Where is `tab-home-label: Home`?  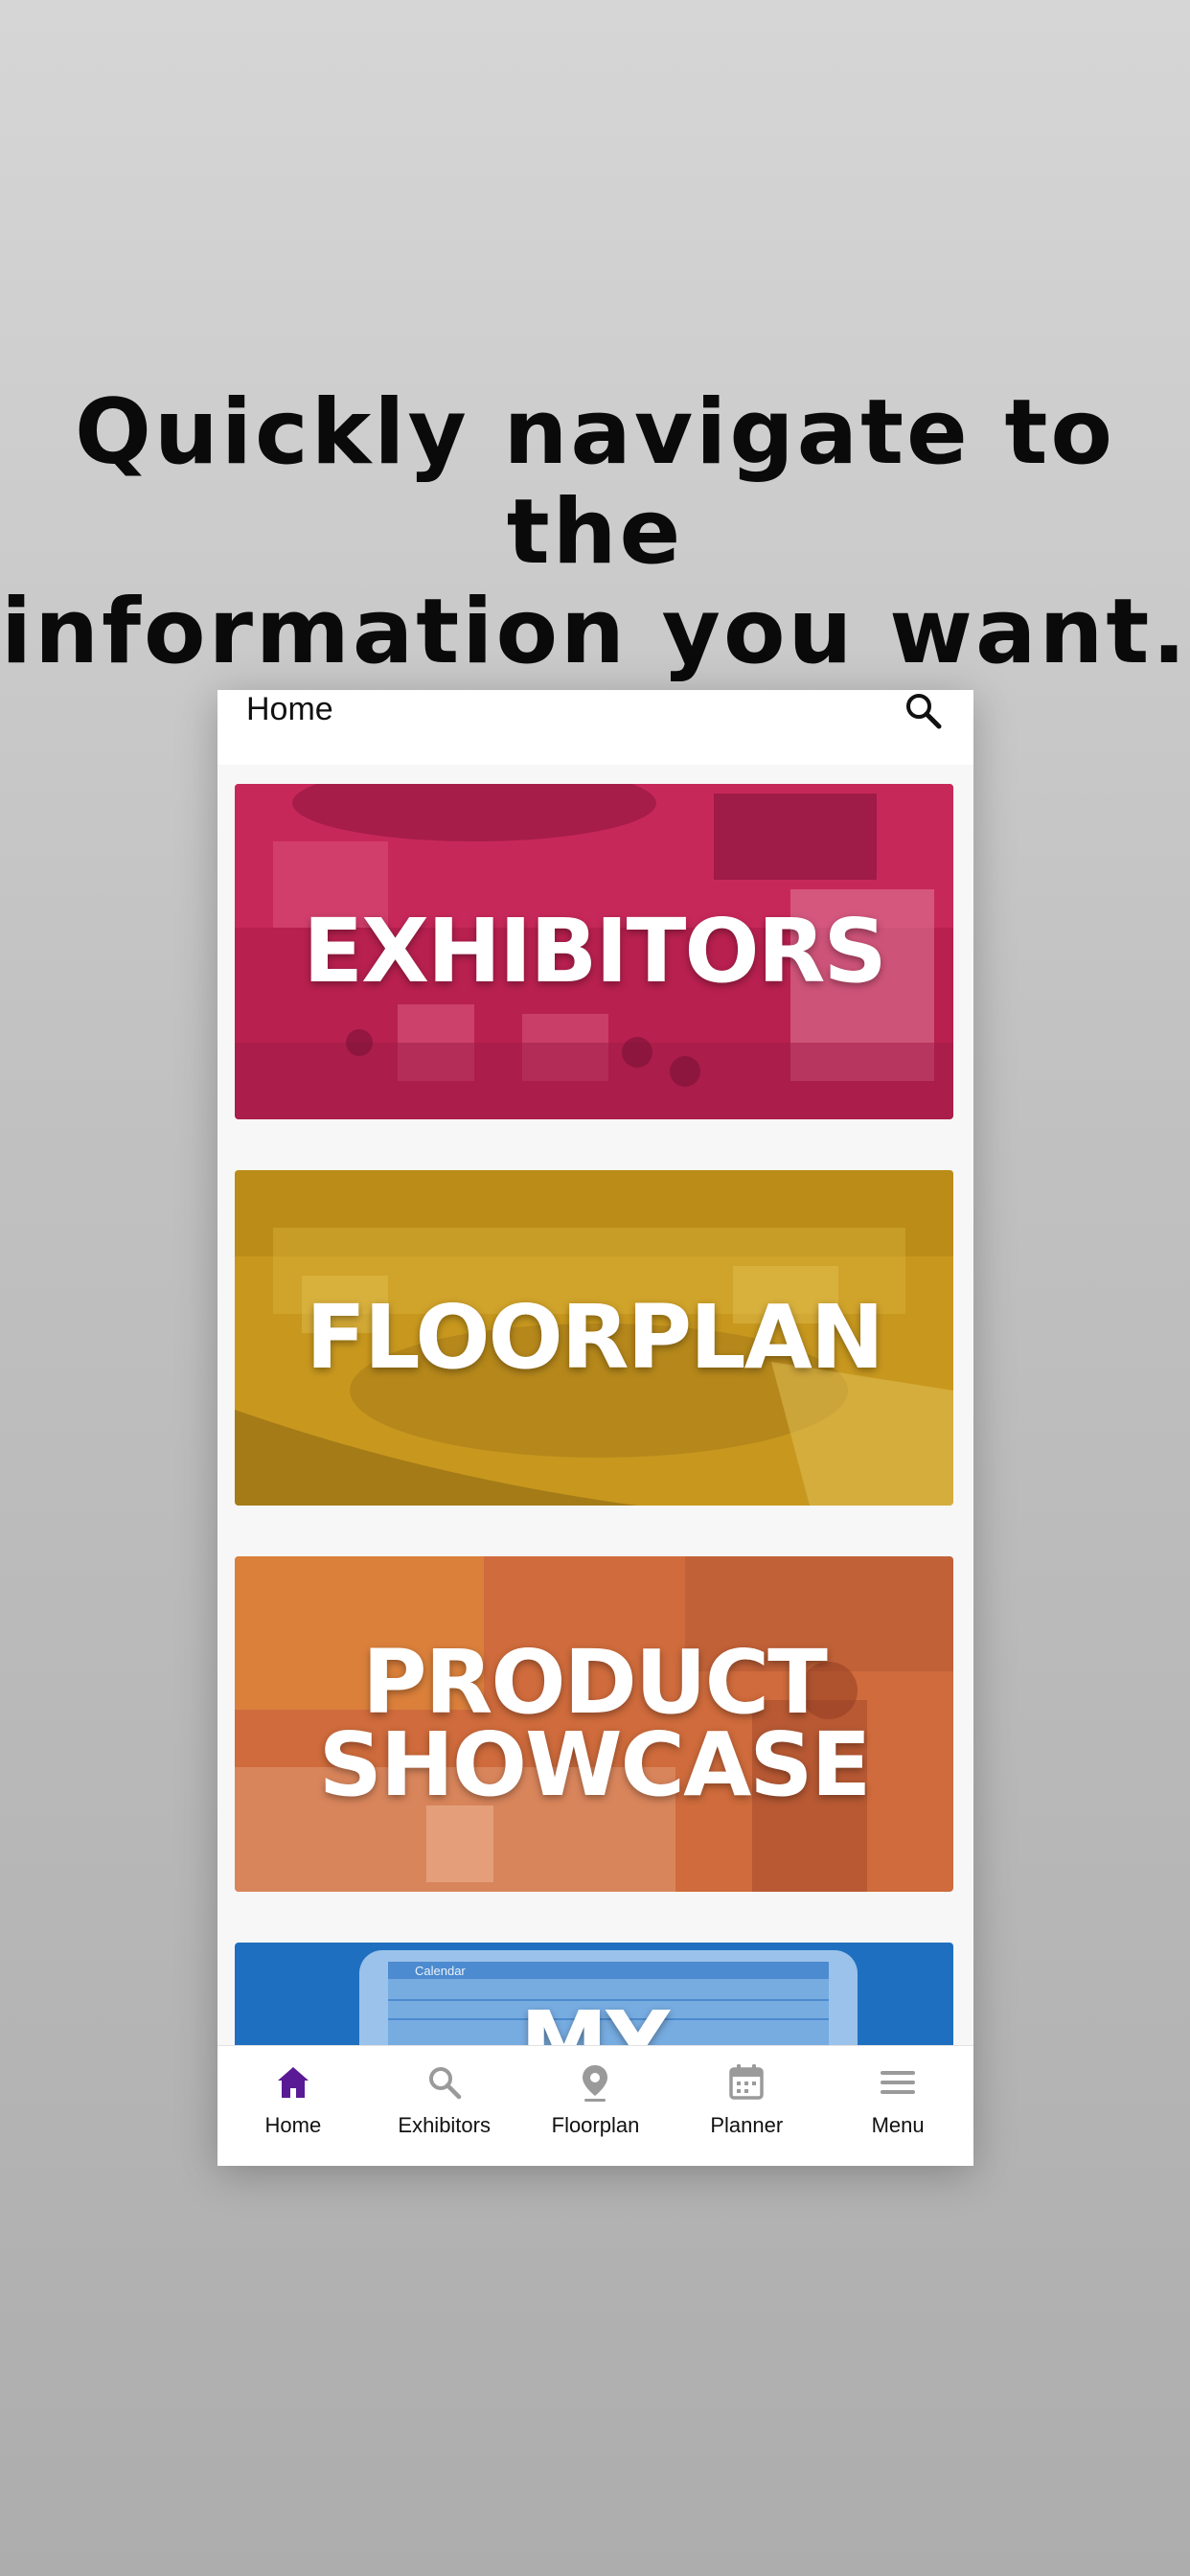
tab-home-label: Home is located at coordinates (293, 2125).